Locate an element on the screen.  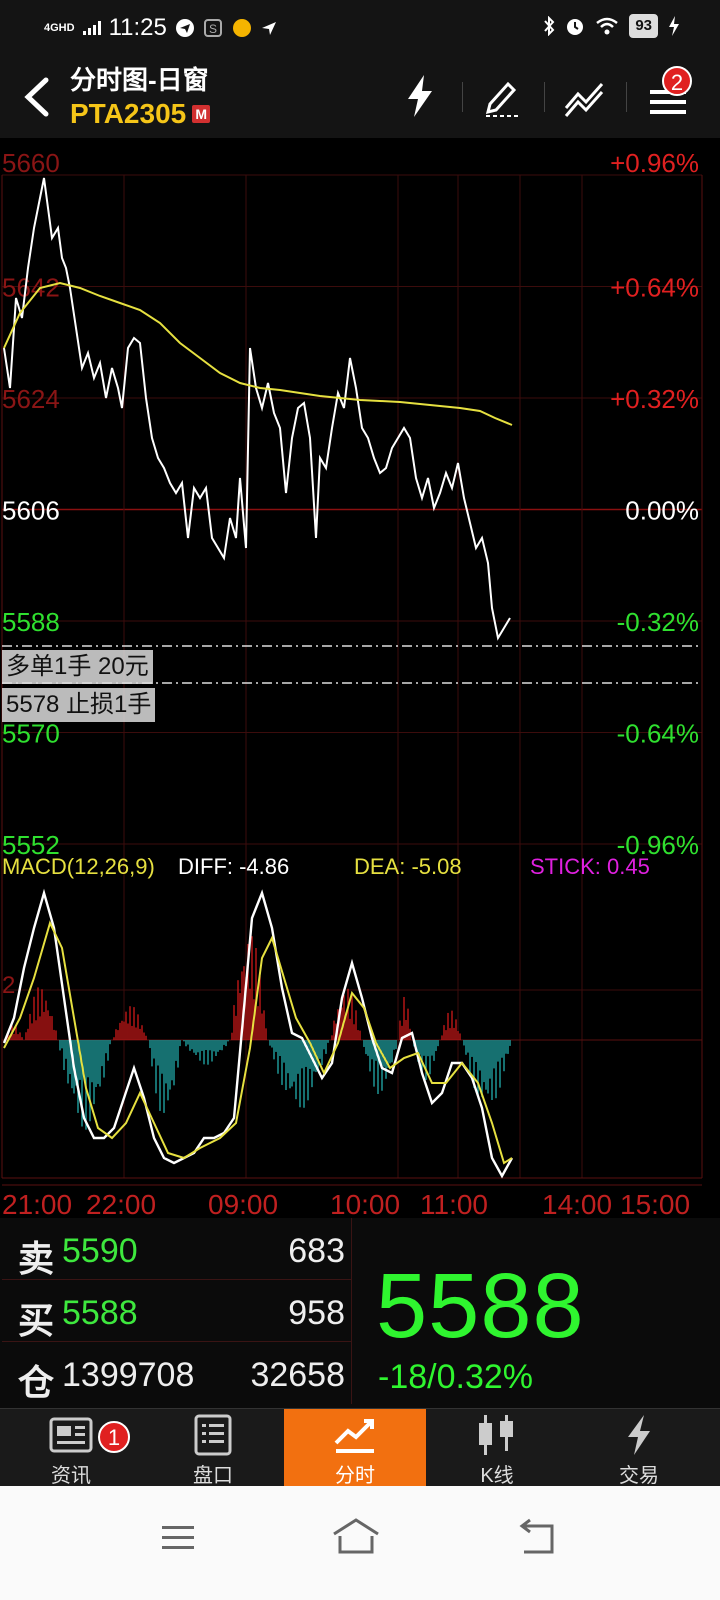
system-home-button is located at coordinates (356, 1537).